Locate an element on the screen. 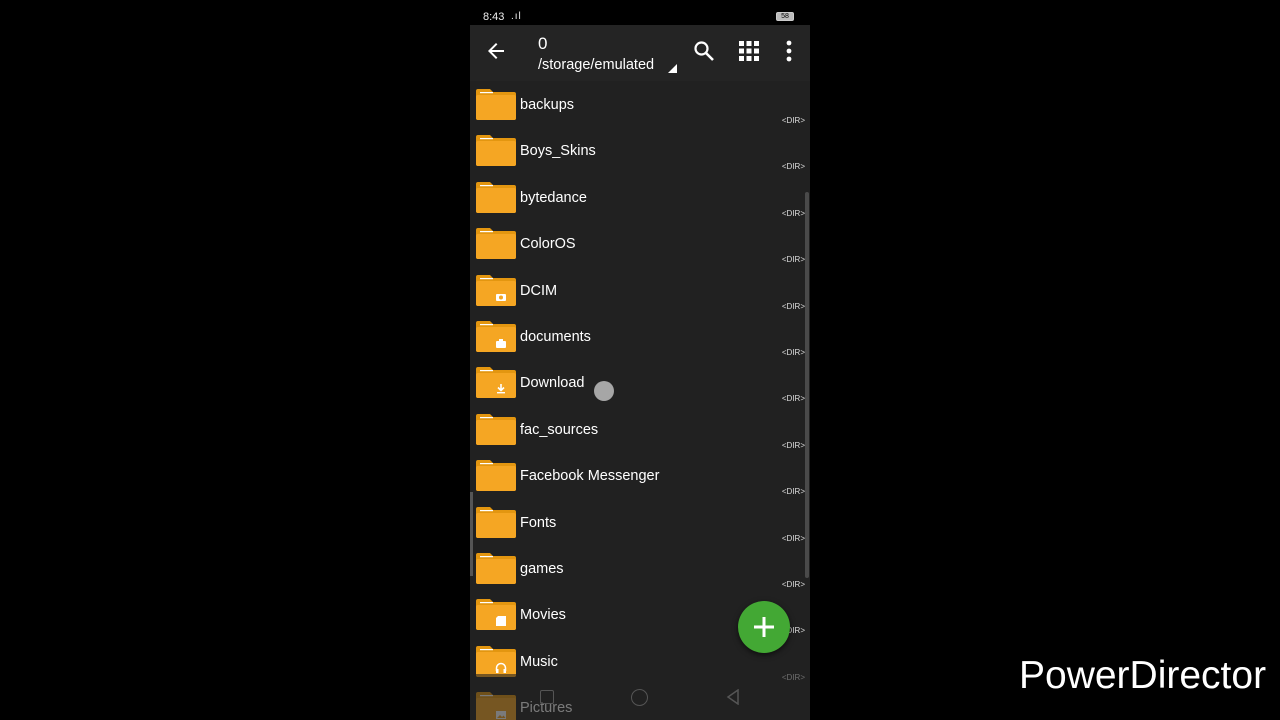 This screenshot has width=1280, height=720. list-item: bytedance <DIR> is located at coordinates (640, 197).